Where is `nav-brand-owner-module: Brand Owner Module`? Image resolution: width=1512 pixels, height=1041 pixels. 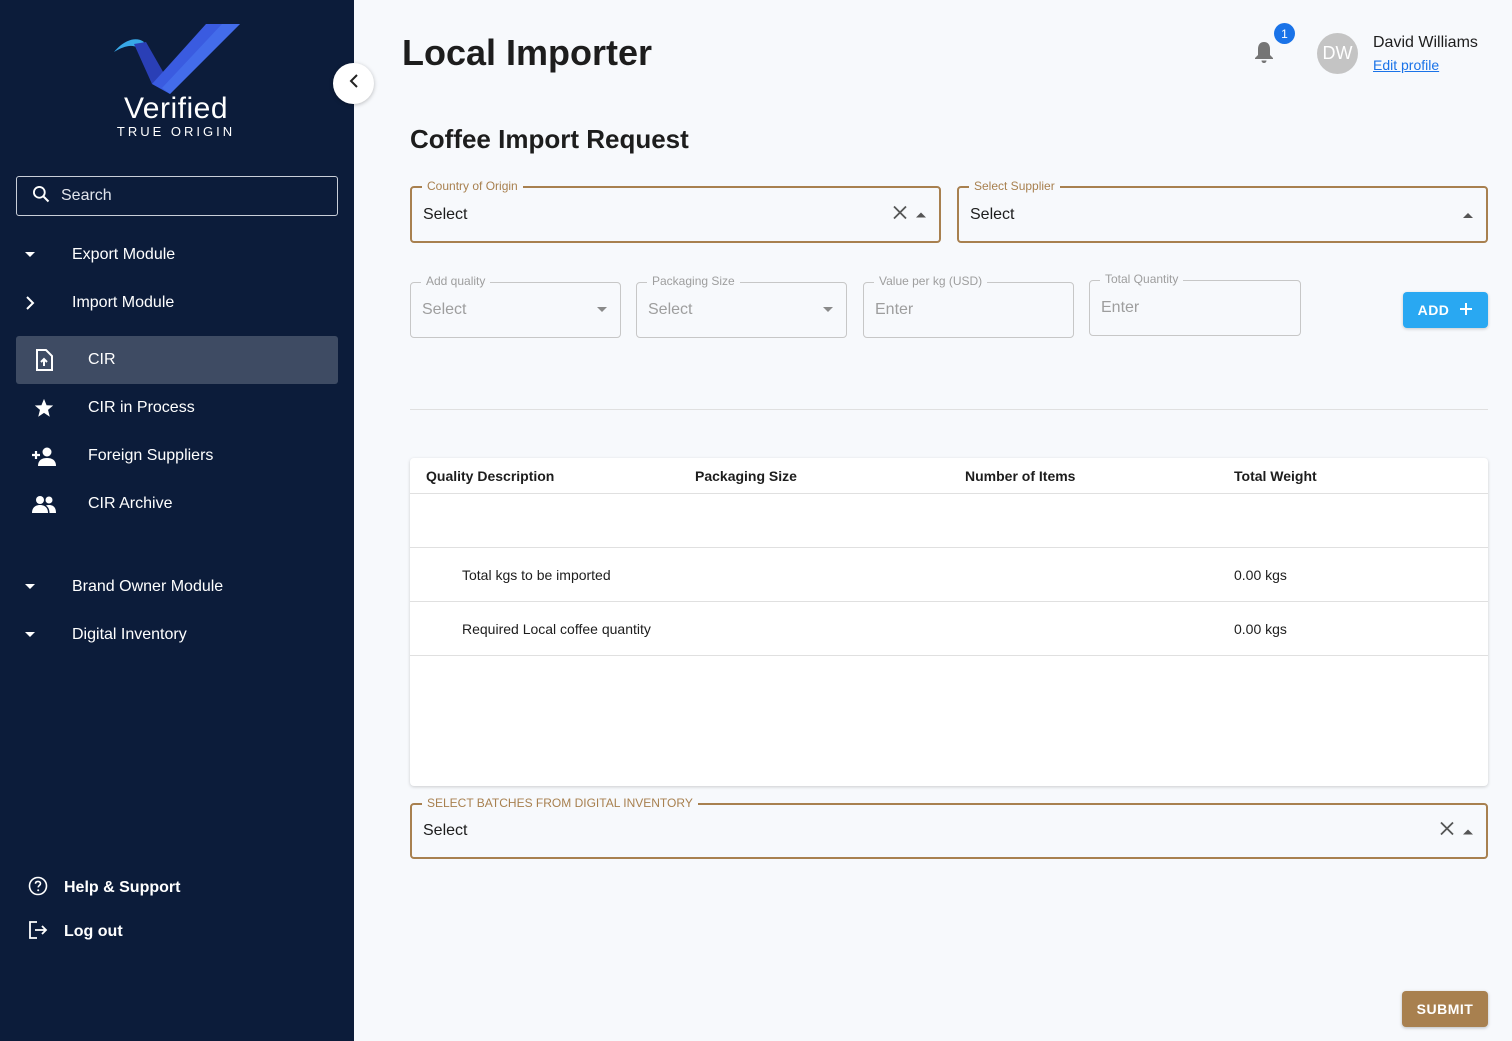
nav-brand-owner-module: Brand Owner Module is located at coordinates (177, 587).